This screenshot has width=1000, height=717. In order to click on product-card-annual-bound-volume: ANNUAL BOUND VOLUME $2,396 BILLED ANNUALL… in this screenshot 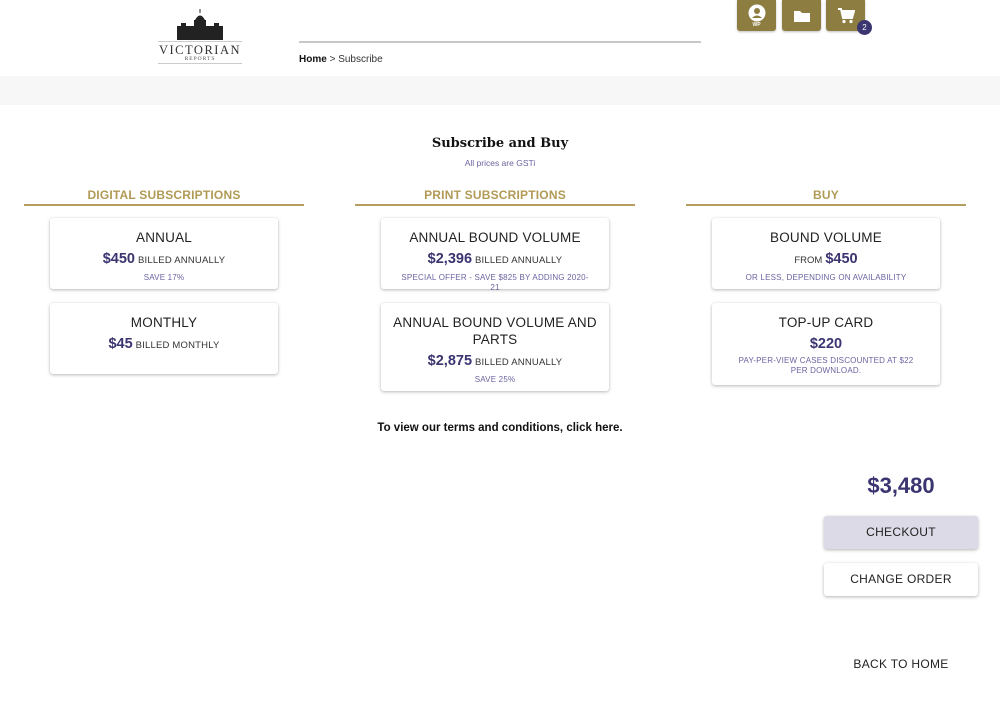, I will do `click(495, 255)`.